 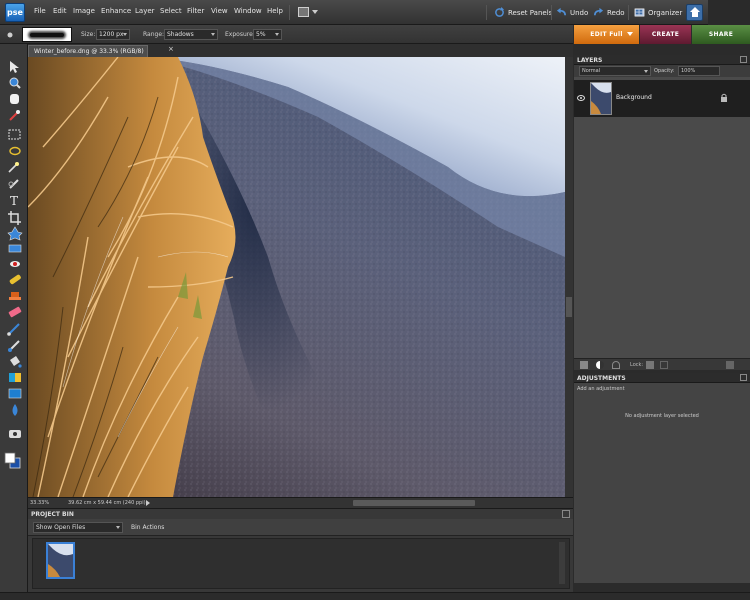 I want to click on close-icon: ×, so click(x=171, y=49).